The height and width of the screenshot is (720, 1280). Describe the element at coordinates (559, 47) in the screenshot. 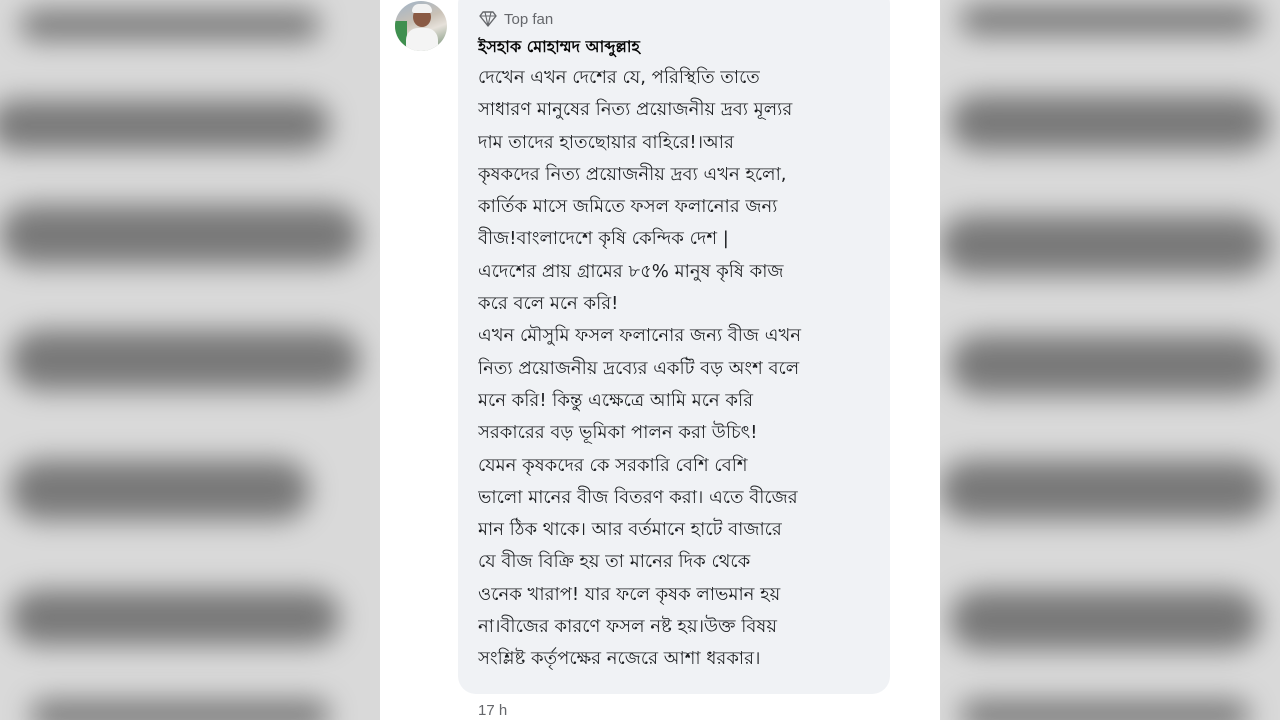

I see `author-name: ইসহাক মোহাম্মদ আব্দুল্লাহ` at that location.